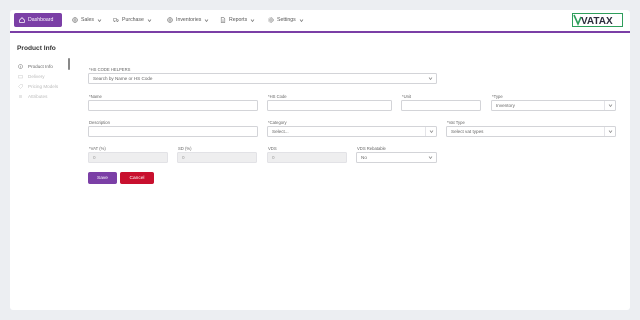 The image size is (640, 320). Describe the element at coordinates (277, 96) in the screenshot. I see `hs-code-label: *HS Code` at that location.